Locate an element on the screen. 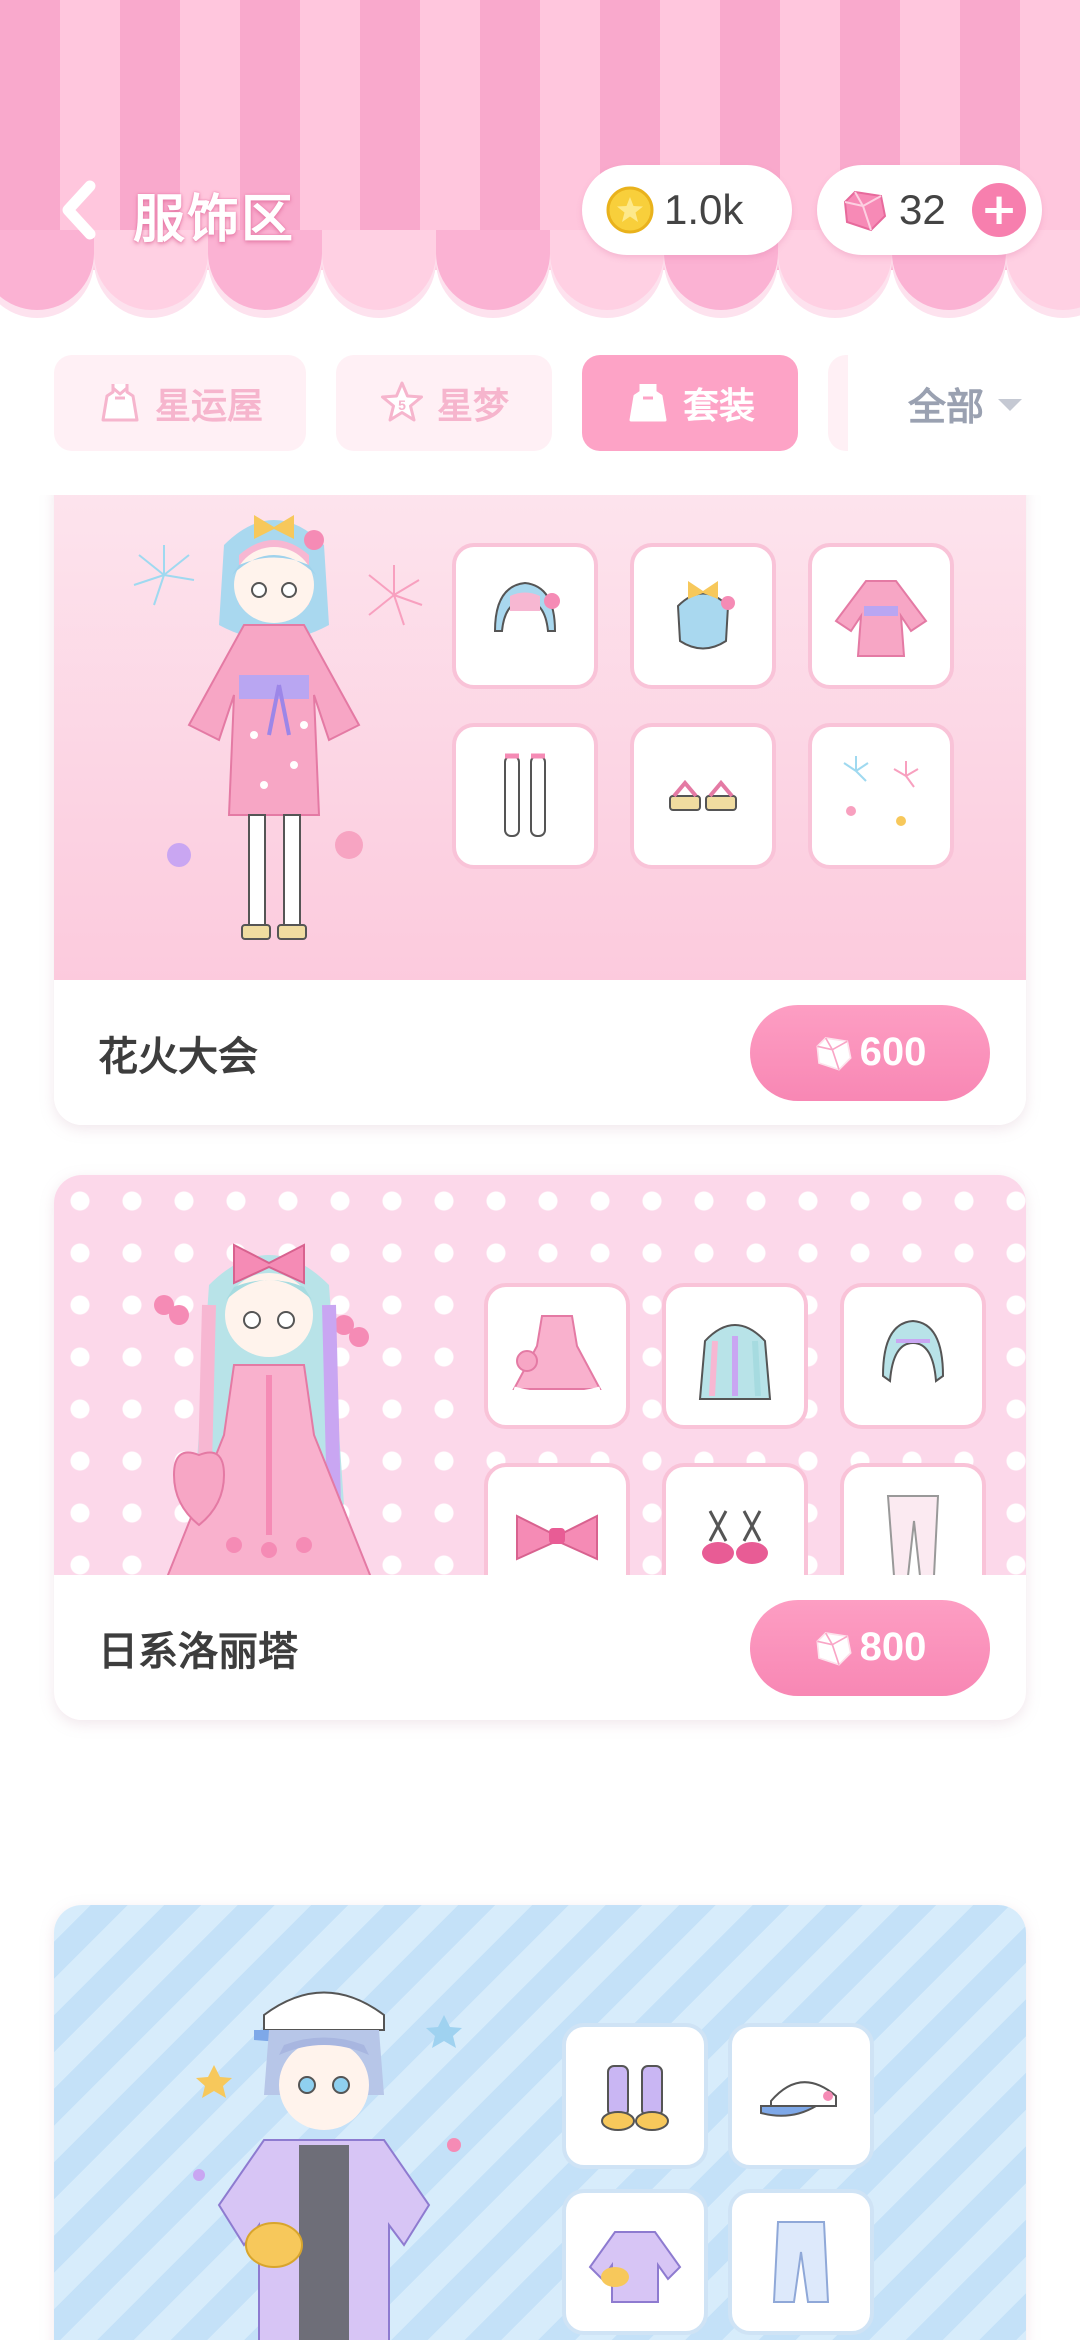 Image resolution: width=1080 pixels, height=2340 pixels. jacket-icon is located at coordinates (635, 2267).